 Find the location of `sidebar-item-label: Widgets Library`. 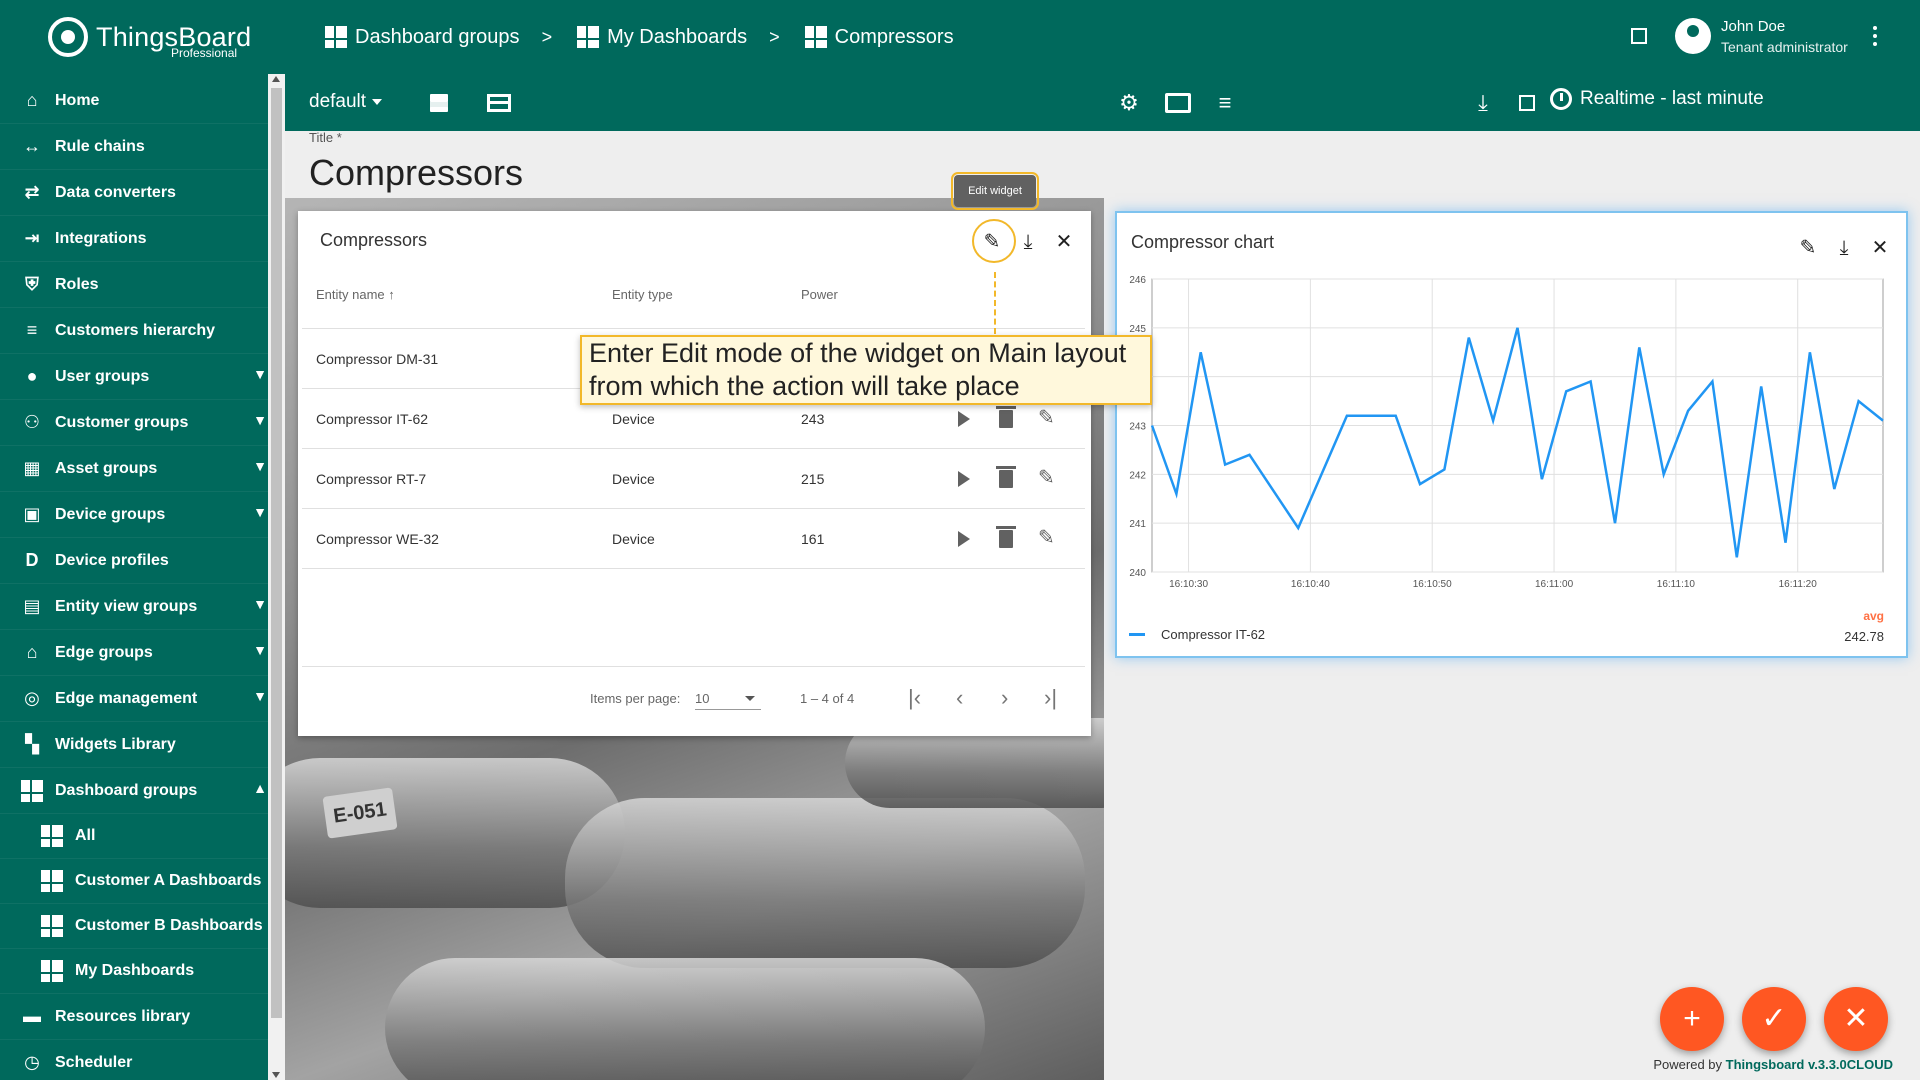

sidebar-item-label: Widgets Library is located at coordinates (115, 744).